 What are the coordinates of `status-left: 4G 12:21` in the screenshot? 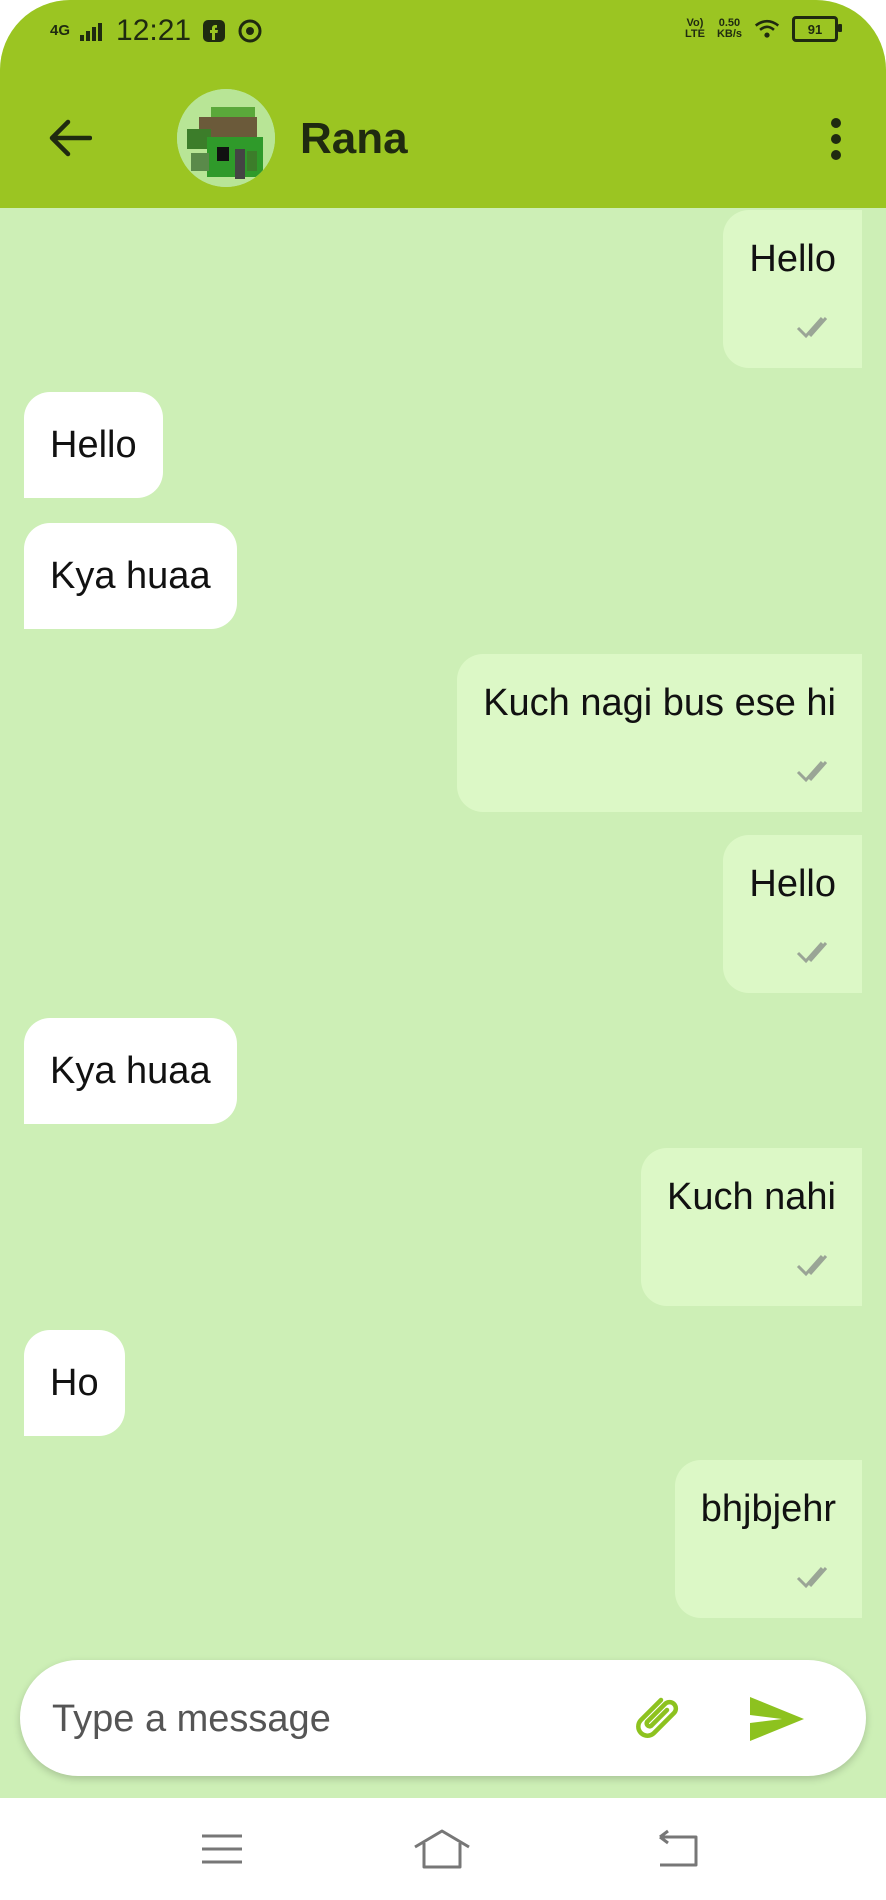 It's located at (156, 31).